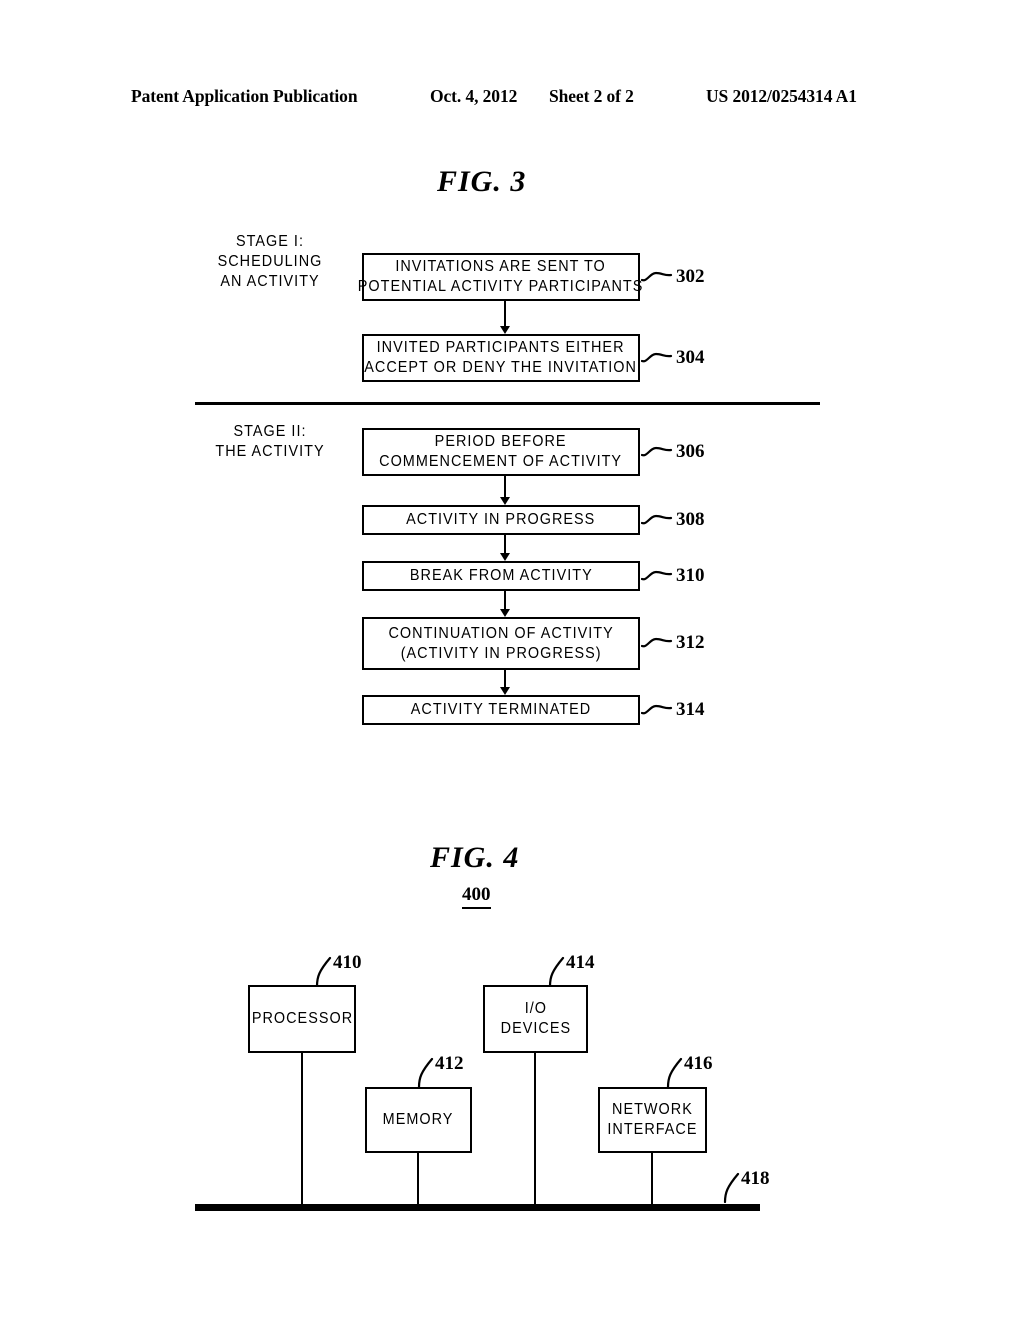  I want to click on callout-304: 304, so click(673, 358).